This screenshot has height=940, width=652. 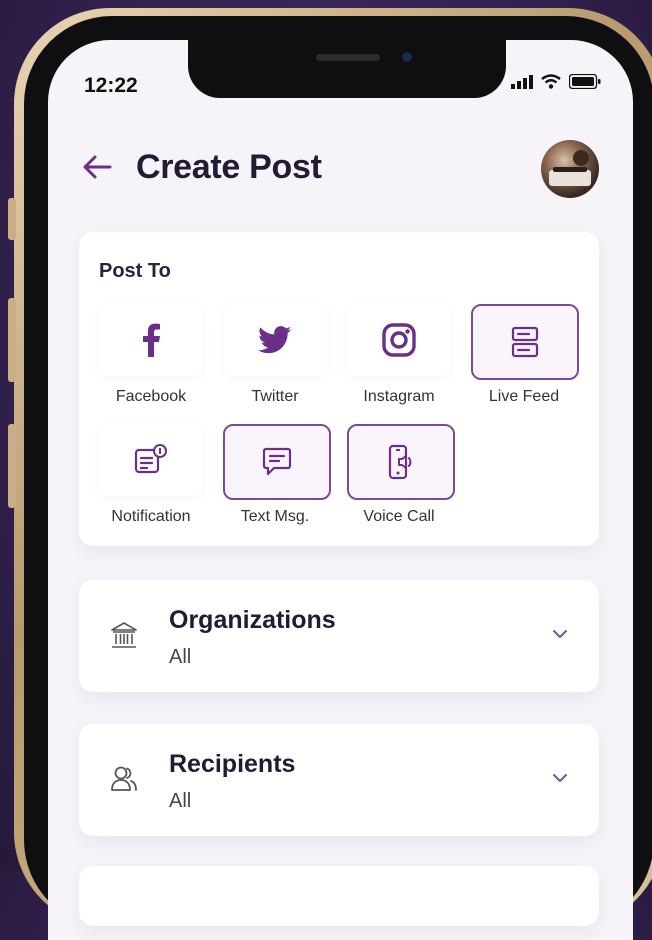 What do you see at coordinates (124, 778) in the screenshot?
I see `users-icon` at bounding box center [124, 778].